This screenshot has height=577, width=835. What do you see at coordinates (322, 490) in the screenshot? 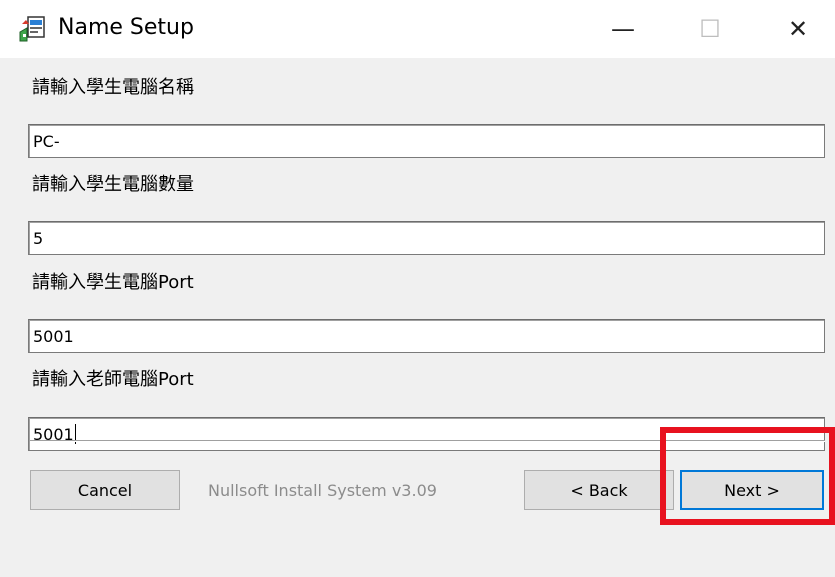
I see `nsis-branding-text: Nullsoft Install System v3.09` at bounding box center [322, 490].